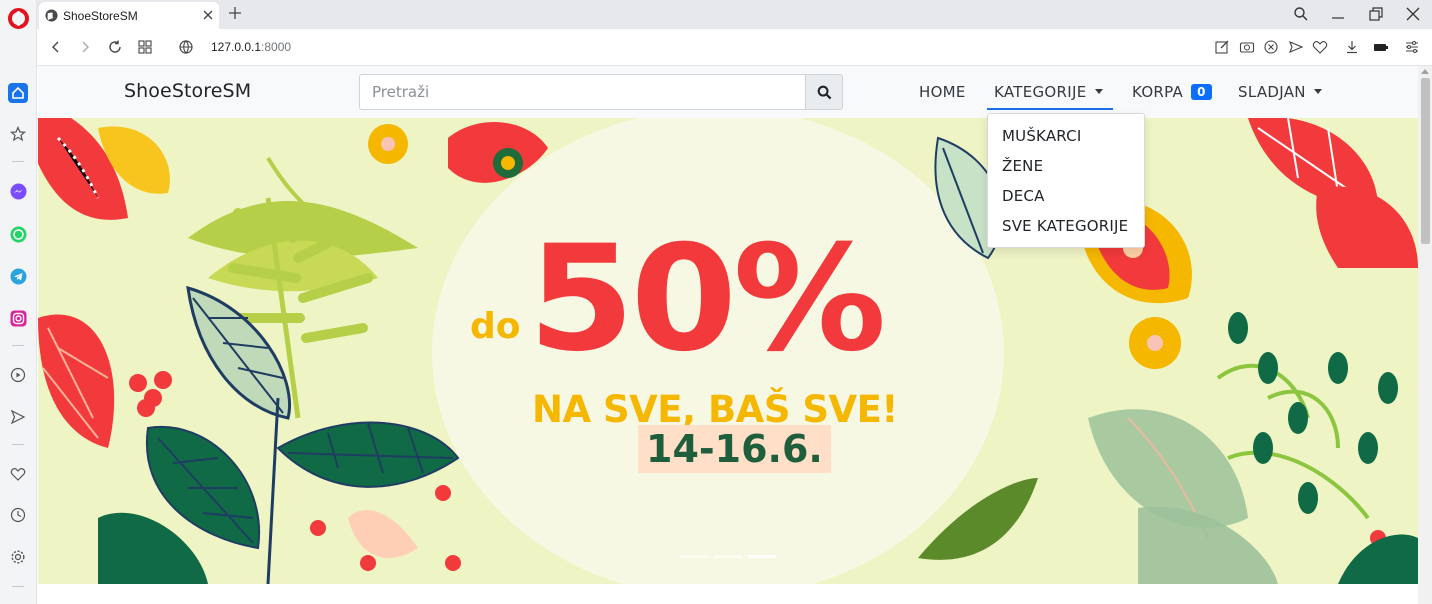  I want to click on player-icon, so click(18, 375).